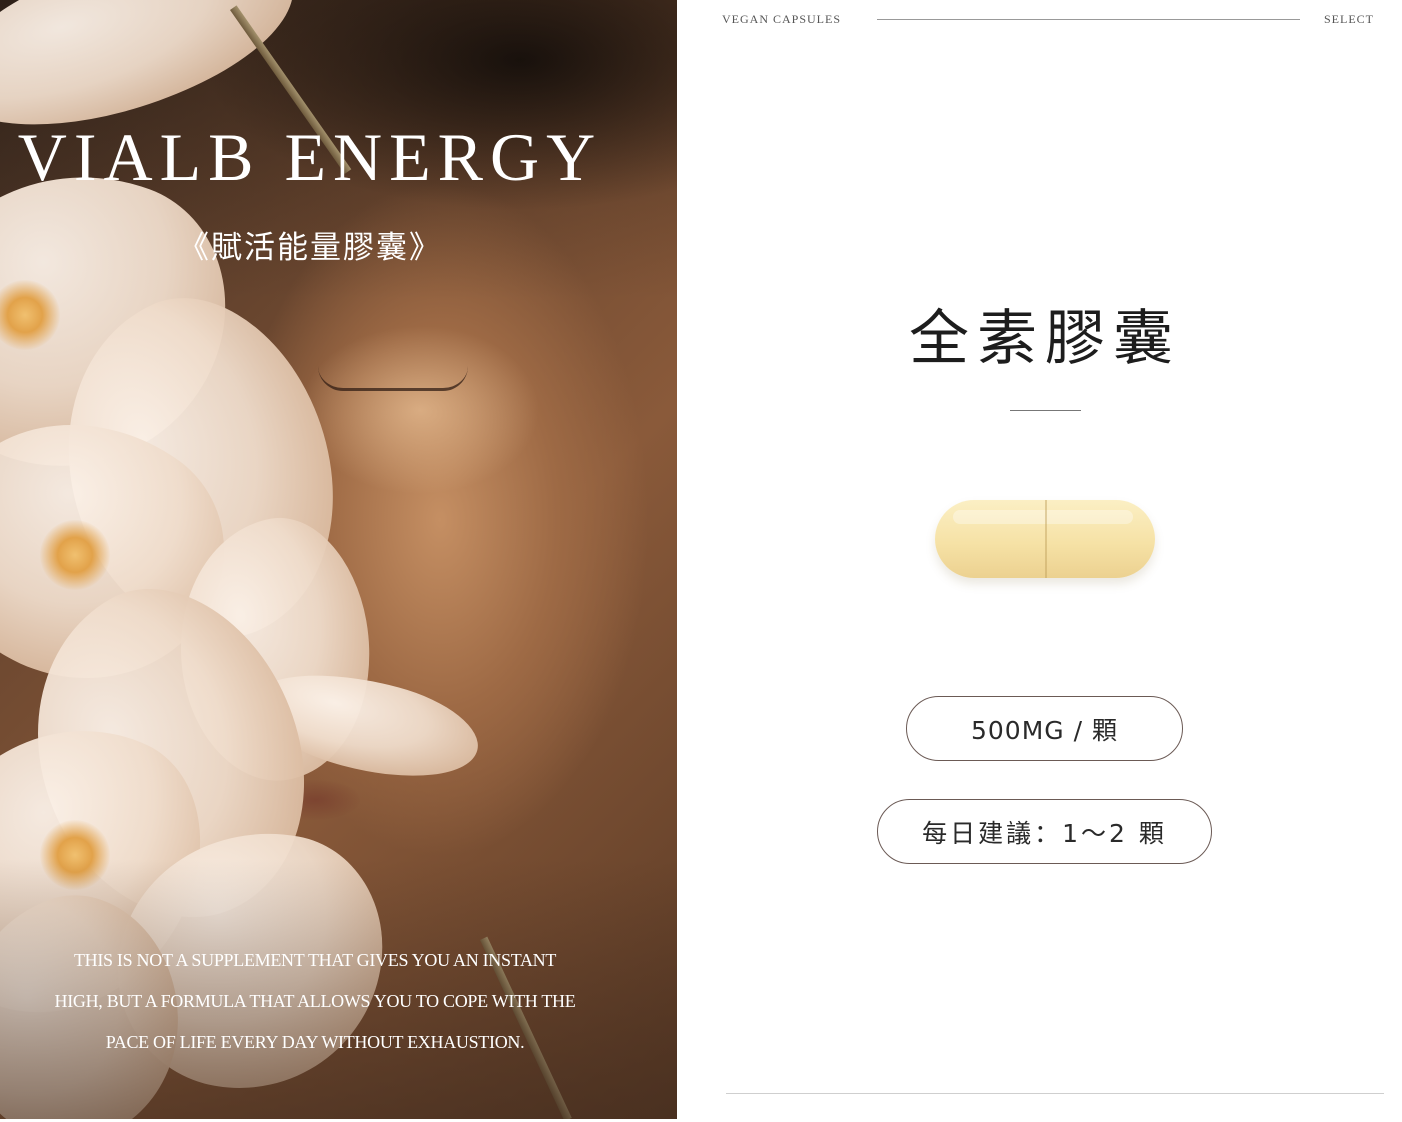  I want to click on daily-dosage-badge: 每日建議：1～2 顆, so click(1044, 831).